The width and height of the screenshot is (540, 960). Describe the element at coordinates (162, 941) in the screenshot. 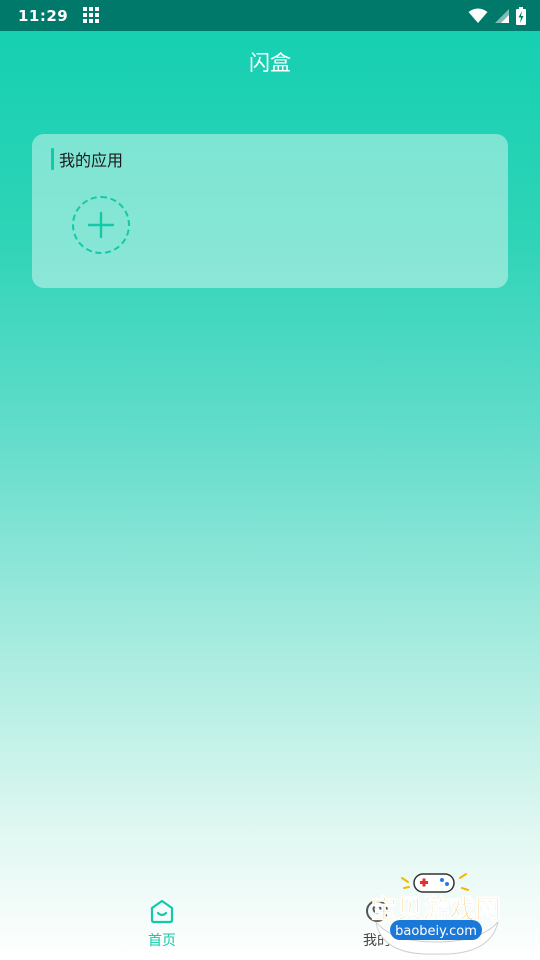

I see `nav-label-home: 首页` at that location.